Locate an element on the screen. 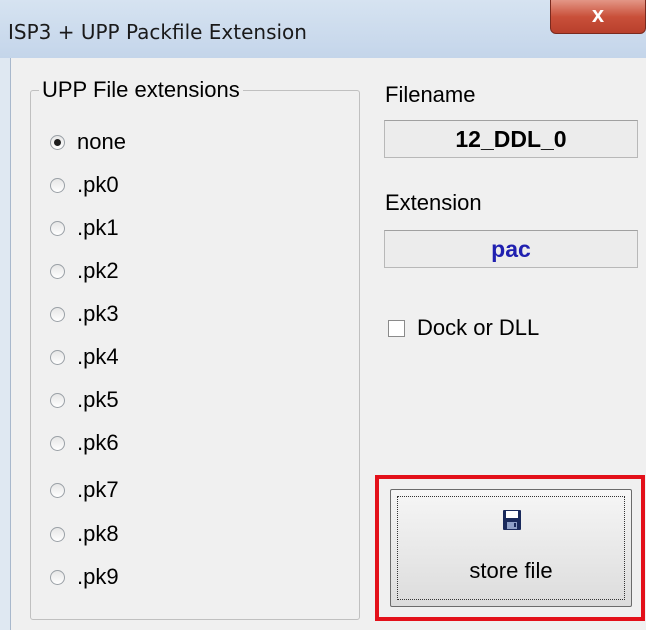  group-legend: UPP File extensions is located at coordinates (141, 90).